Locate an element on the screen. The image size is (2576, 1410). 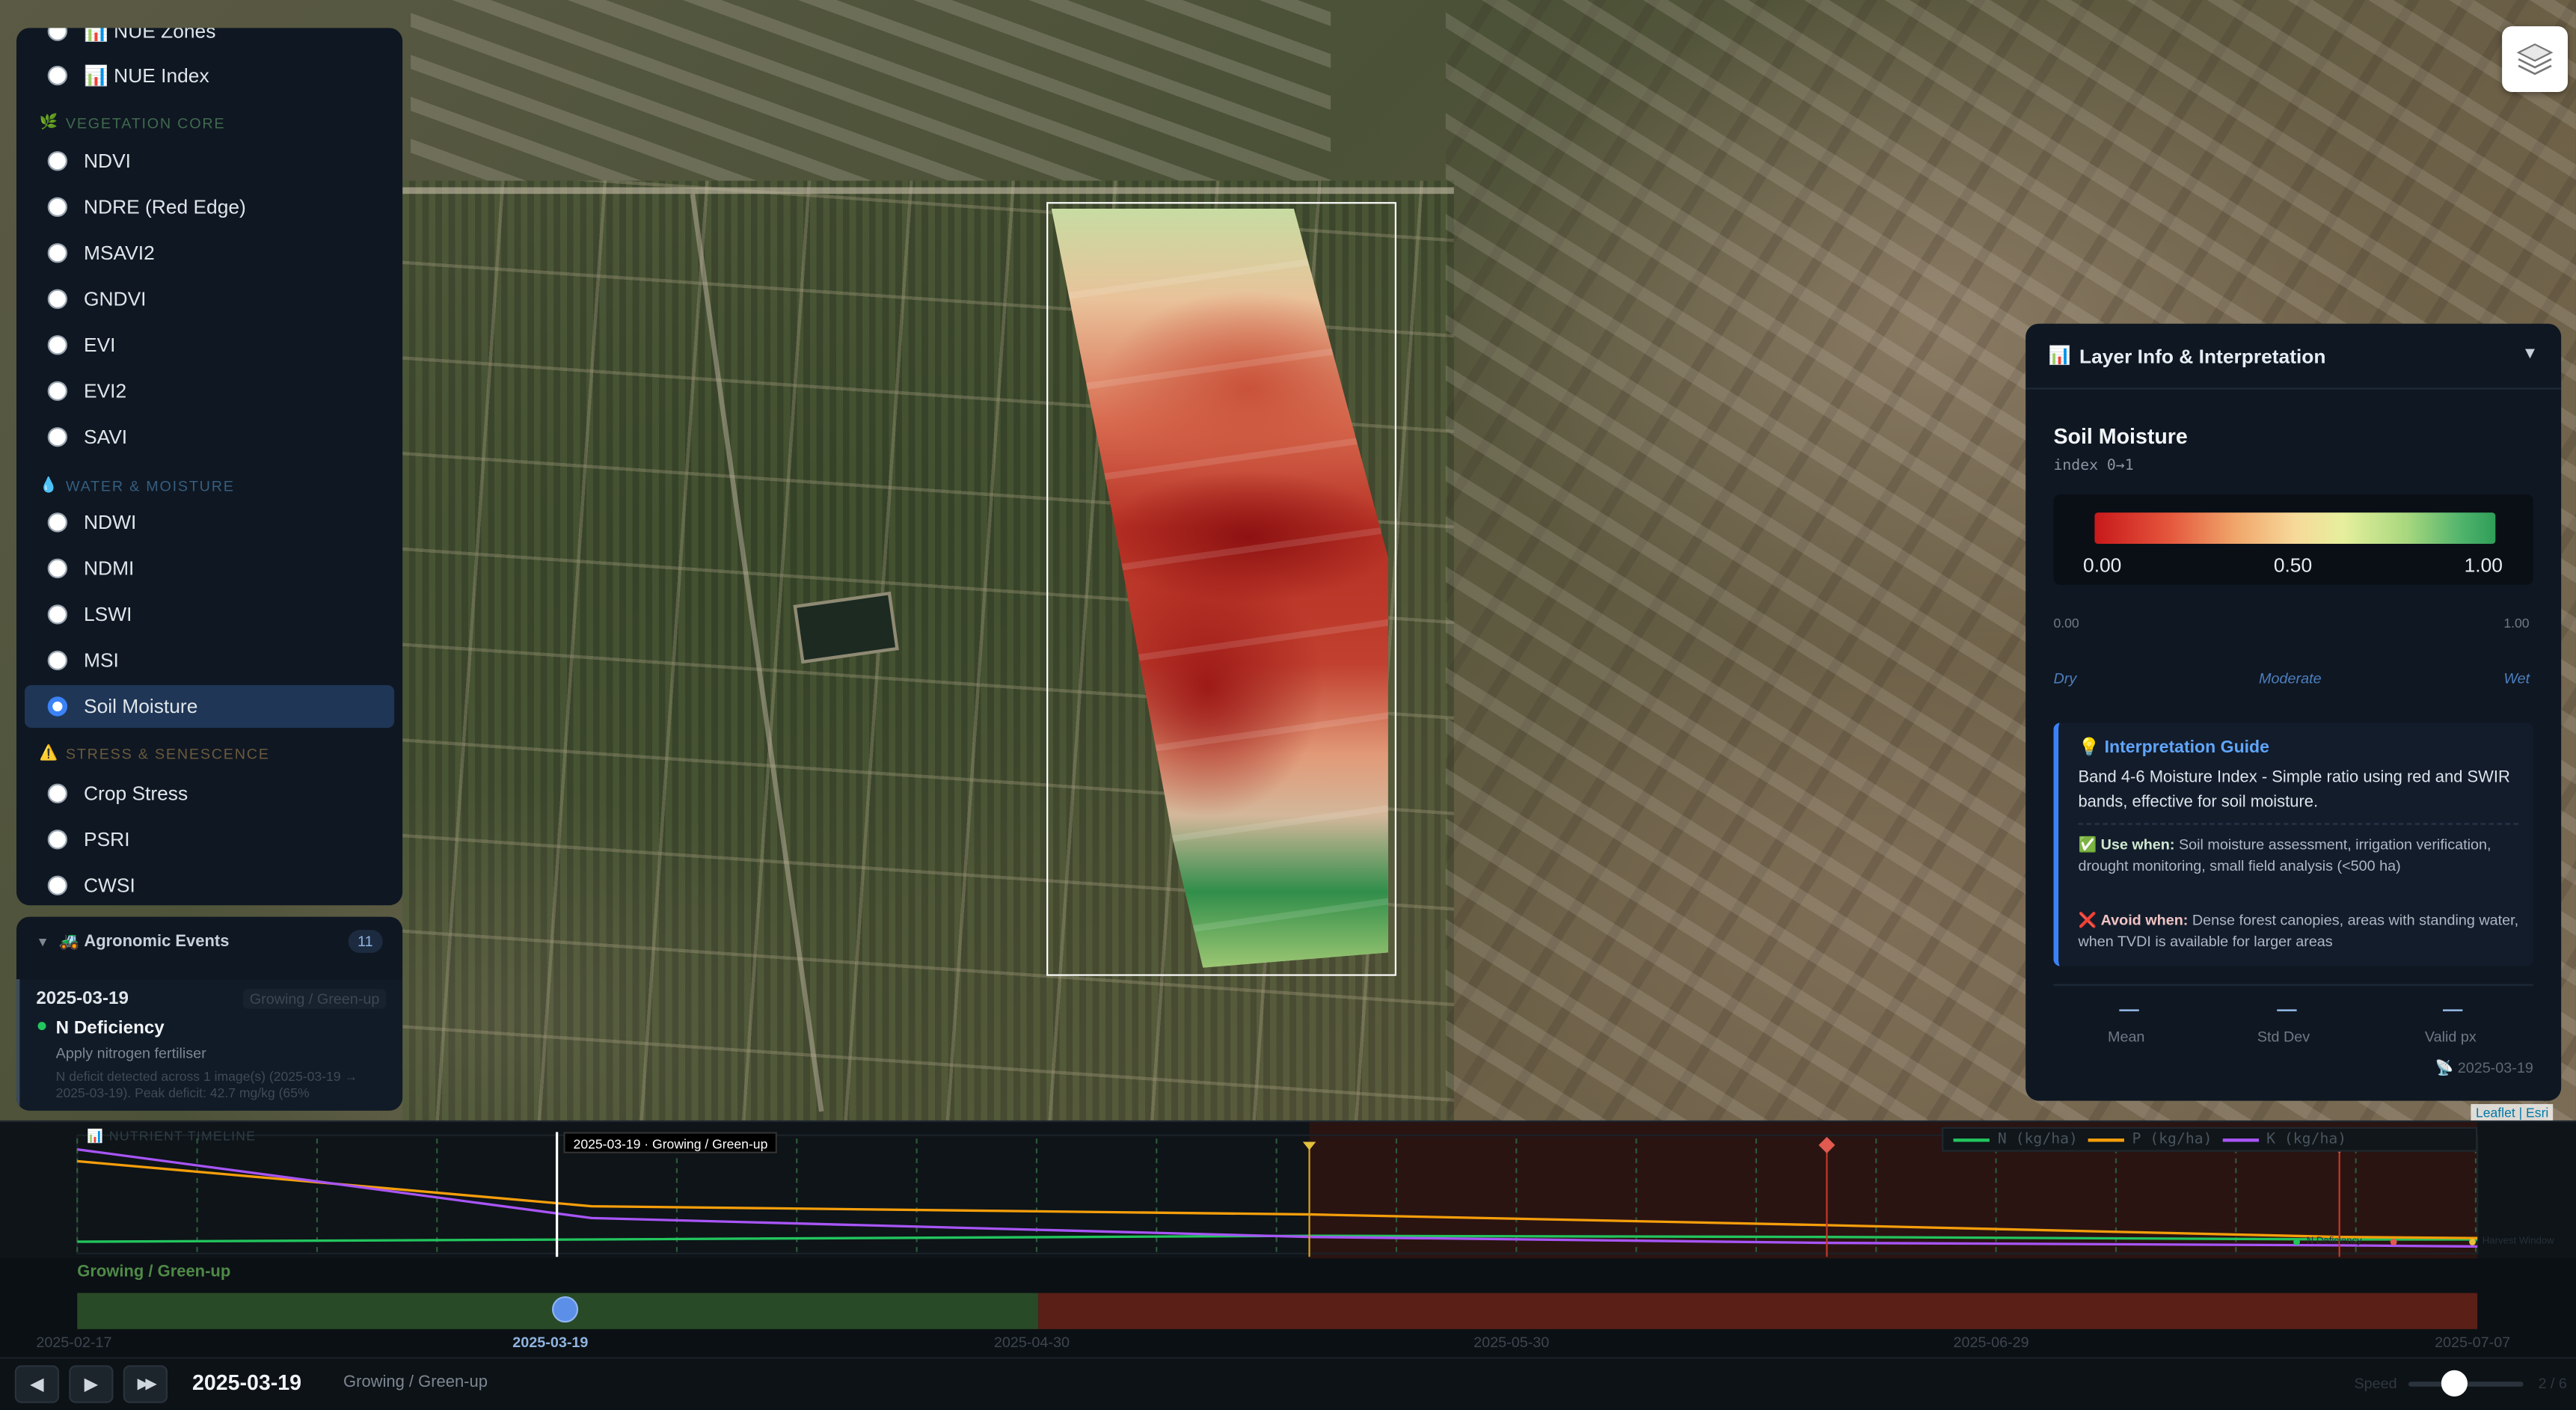
layer-option-crop-stress: Crop Stress is located at coordinates (209, 794).